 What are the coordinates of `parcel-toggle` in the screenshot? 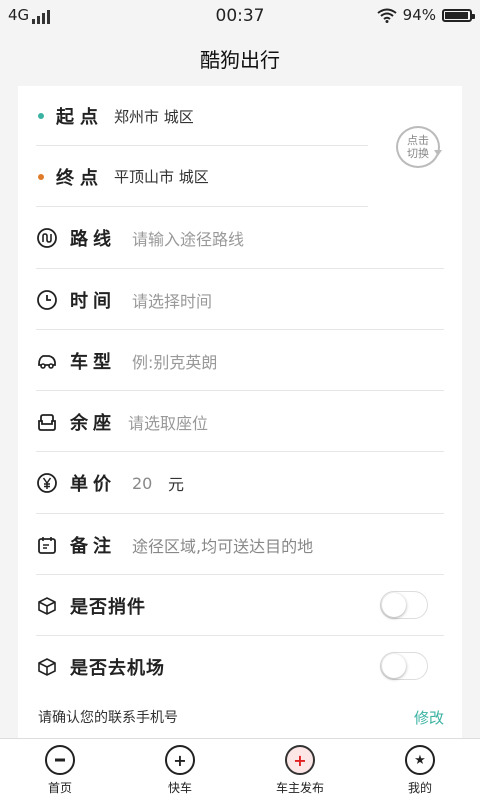 It's located at (404, 605).